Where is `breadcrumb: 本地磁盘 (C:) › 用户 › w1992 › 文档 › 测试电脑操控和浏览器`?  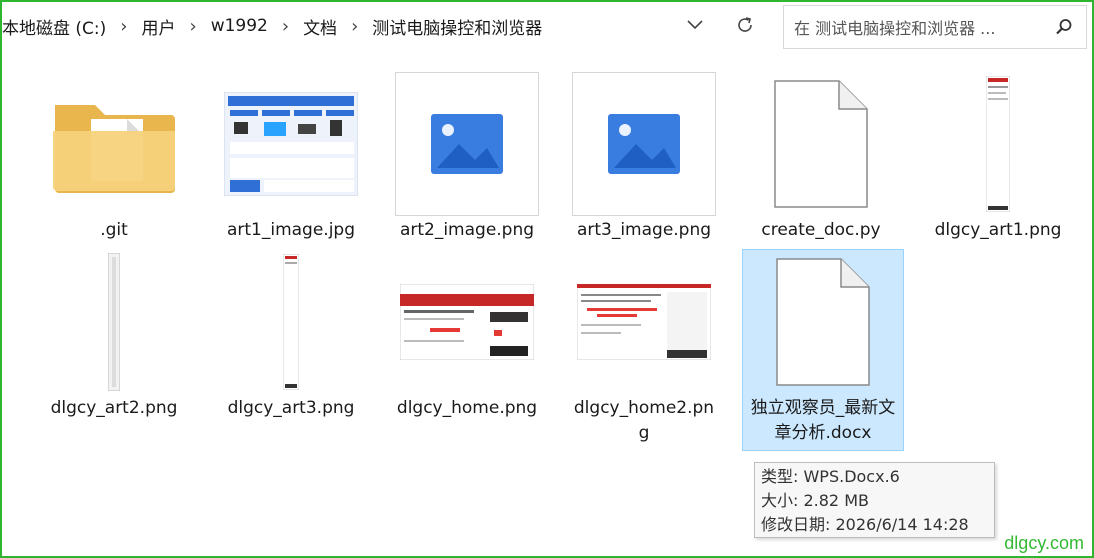 breadcrumb: 本地磁盘 (C:) › 用户 › w1992 › 文档 › 测试电脑操控和浏览器 is located at coordinates (385, 26).